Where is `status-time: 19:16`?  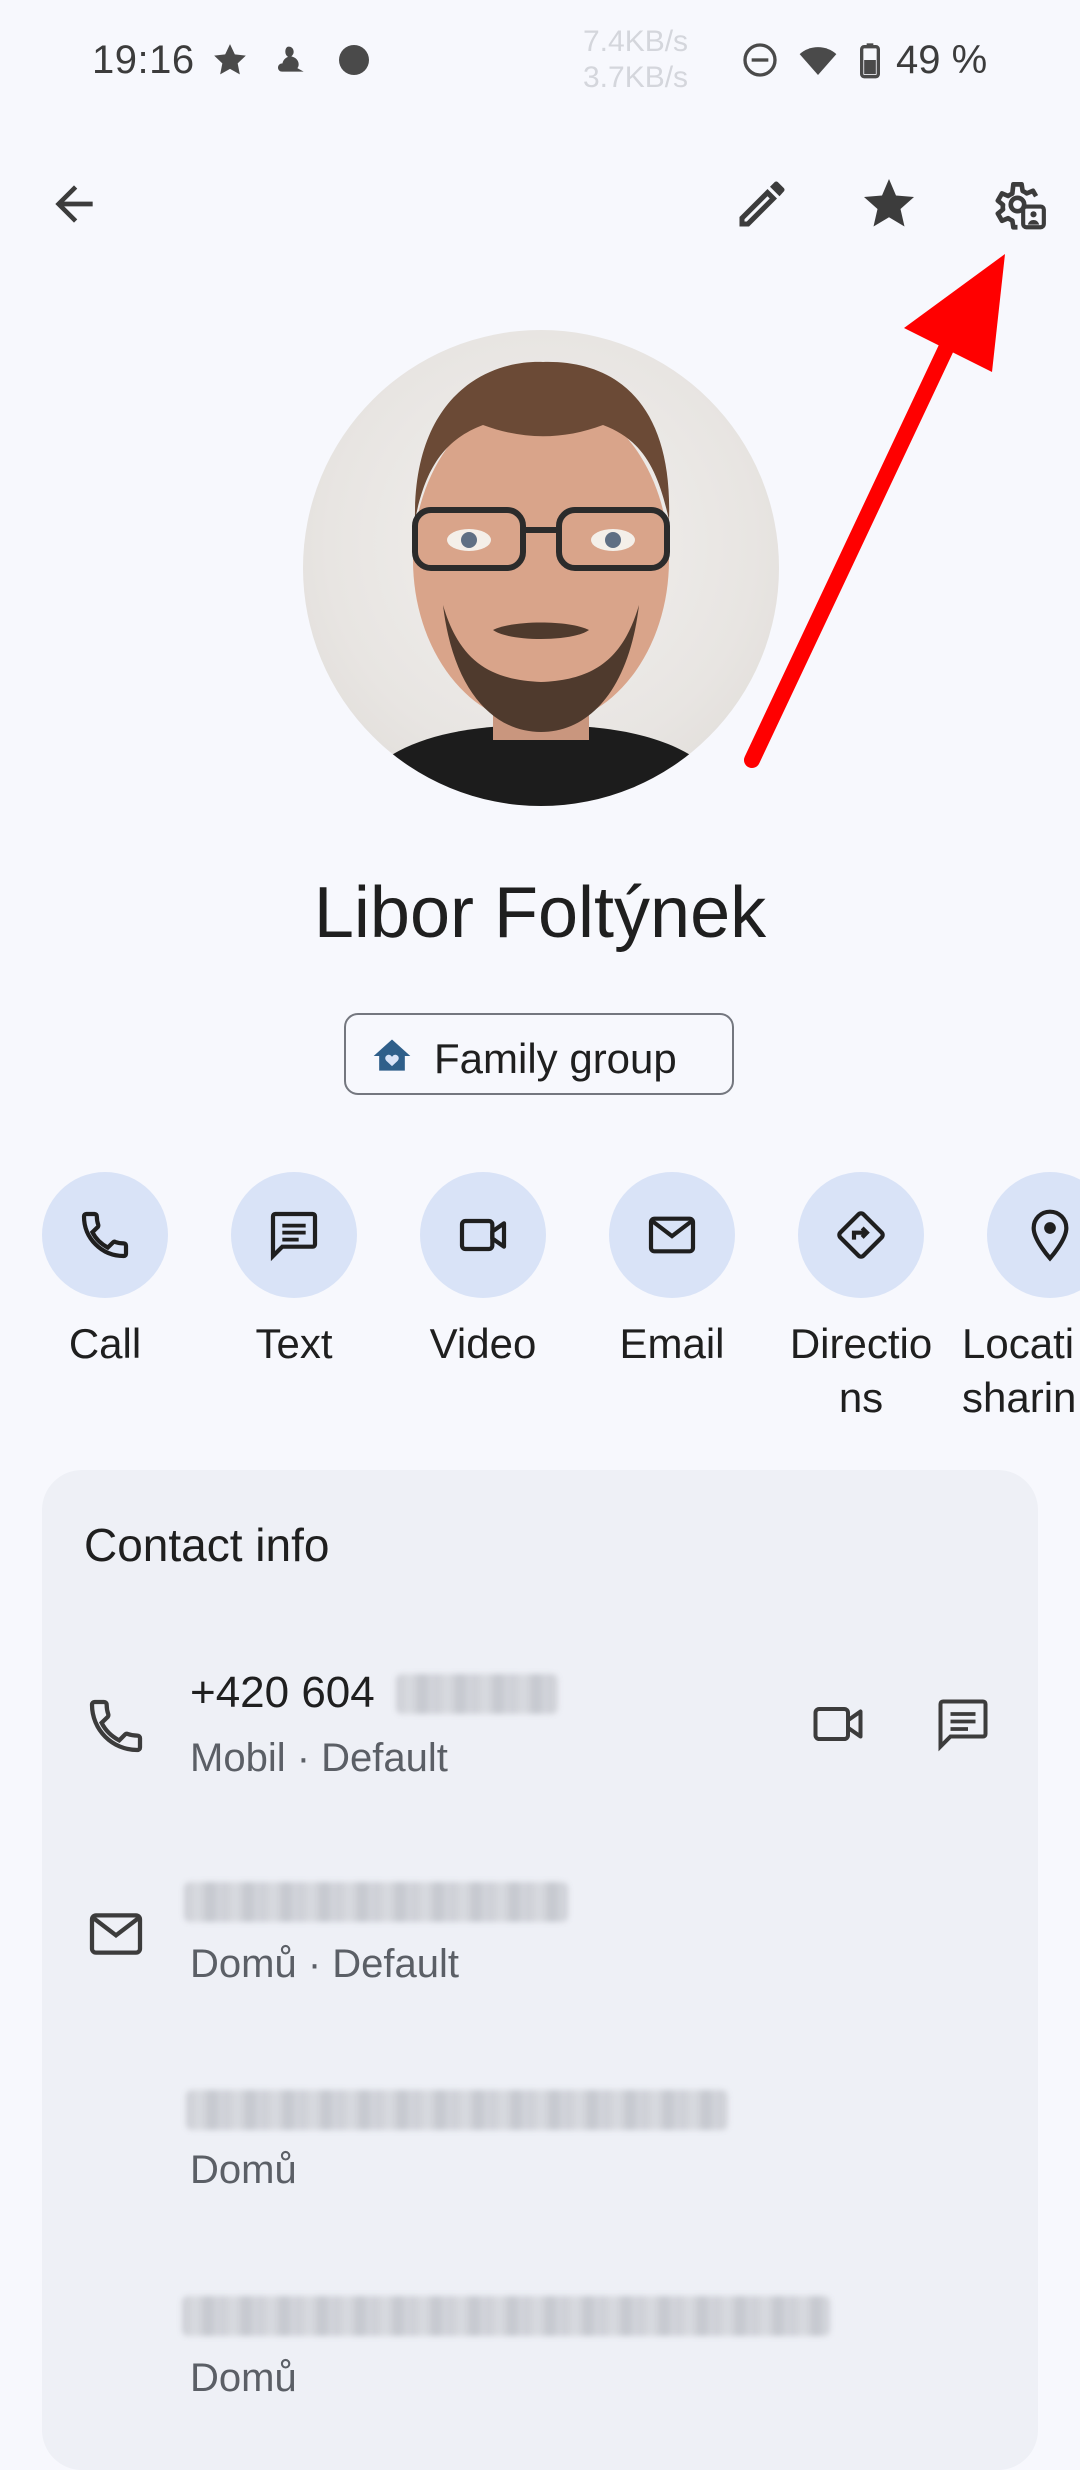
status-time: 19:16 is located at coordinates (143, 60).